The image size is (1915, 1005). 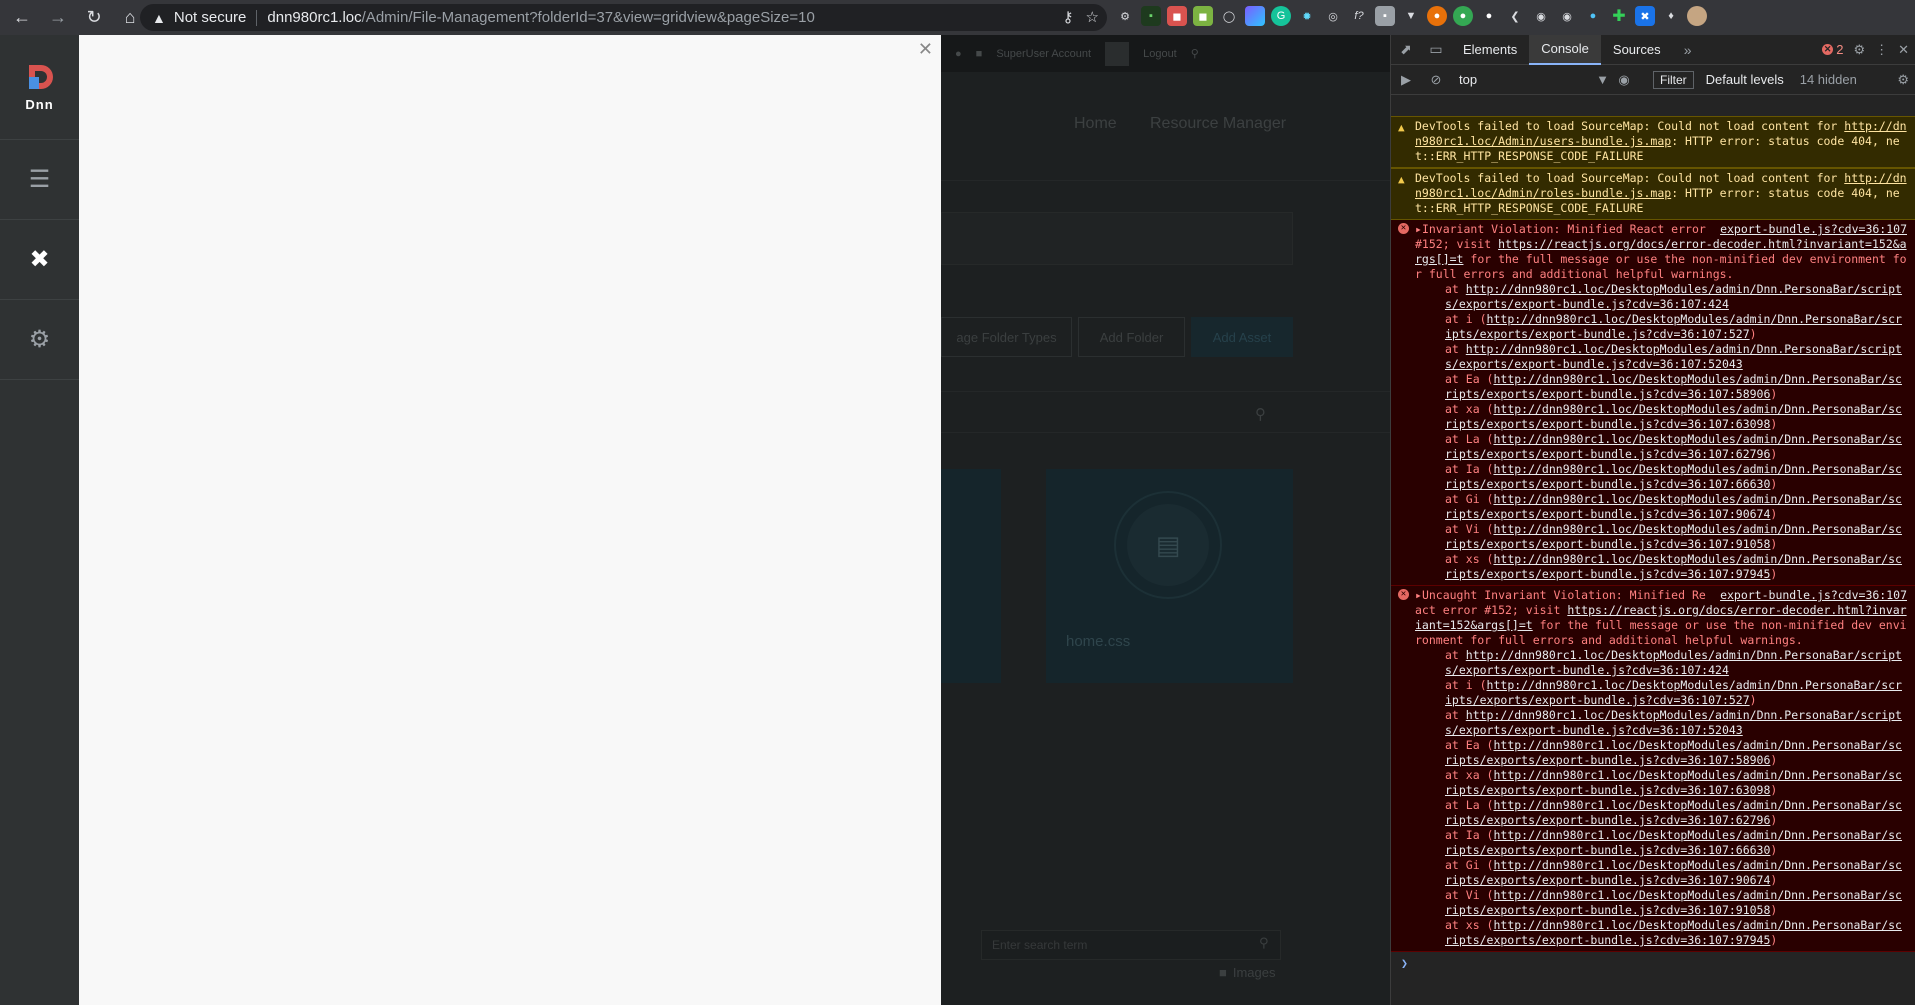 What do you see at coordinates (39, 180) in the screenshot?
I see `content-menu-icon: ☰` at bounding box center [39, 180].